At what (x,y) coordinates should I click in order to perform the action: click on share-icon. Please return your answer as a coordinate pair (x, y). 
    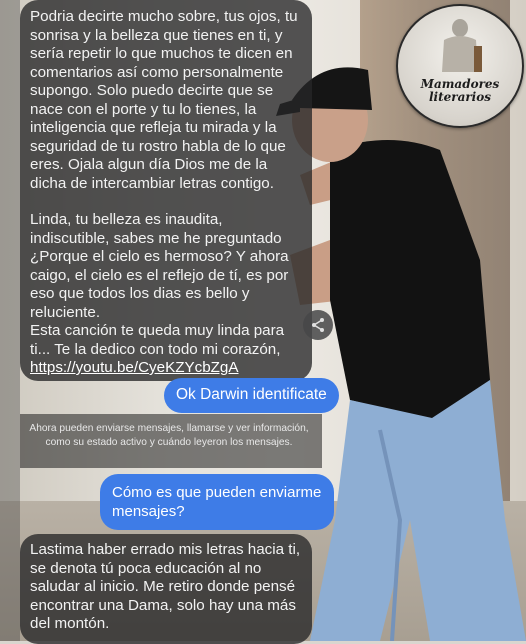
    Looking at the image, I should click on (318, 325).